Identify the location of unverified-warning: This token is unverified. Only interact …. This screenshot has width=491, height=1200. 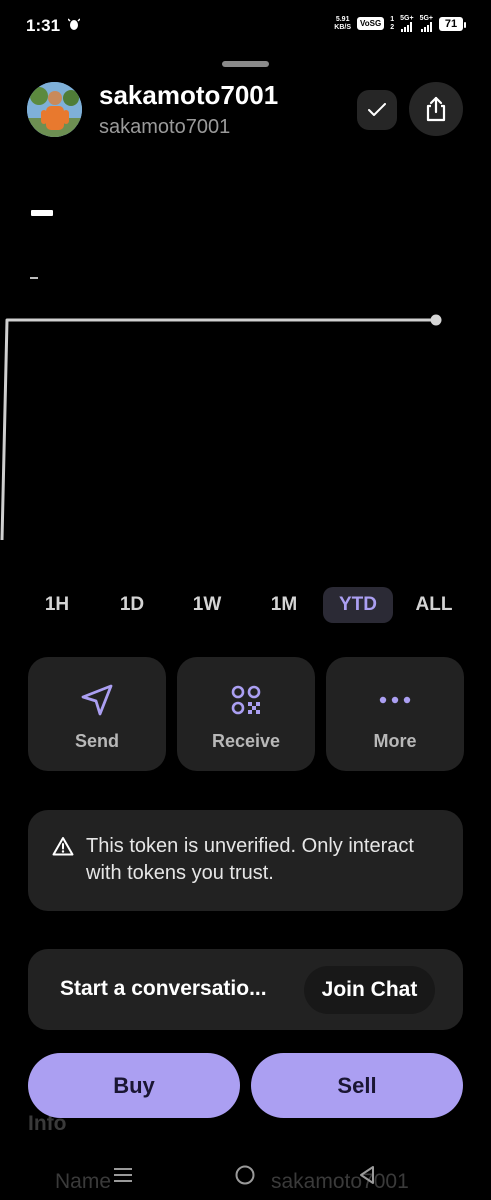
(245, 860).